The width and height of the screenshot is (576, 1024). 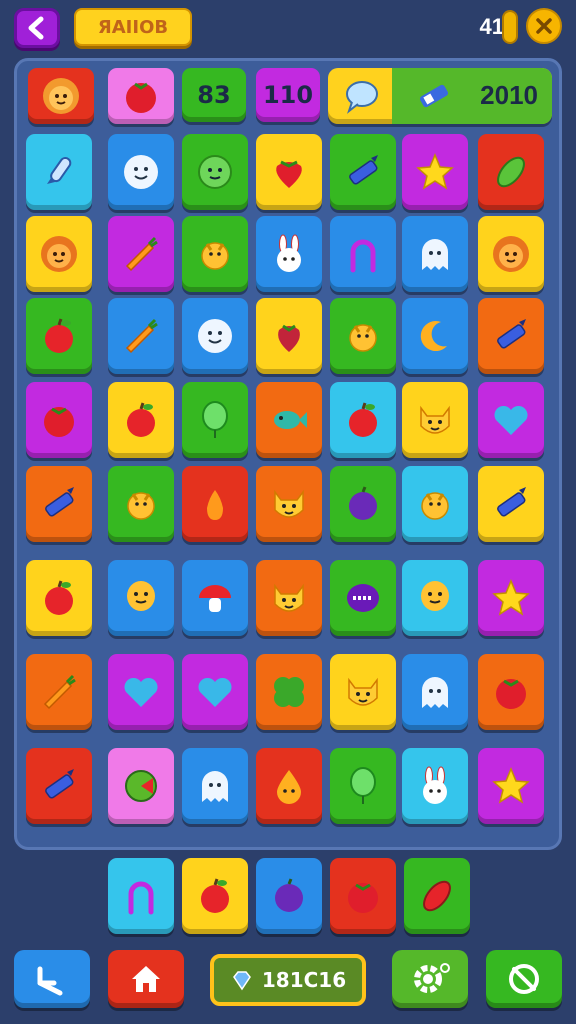 What do you see at coordinates (215, 598) in the screenshot?
I see `tile-mushroom` at bounding box center [215, 598].